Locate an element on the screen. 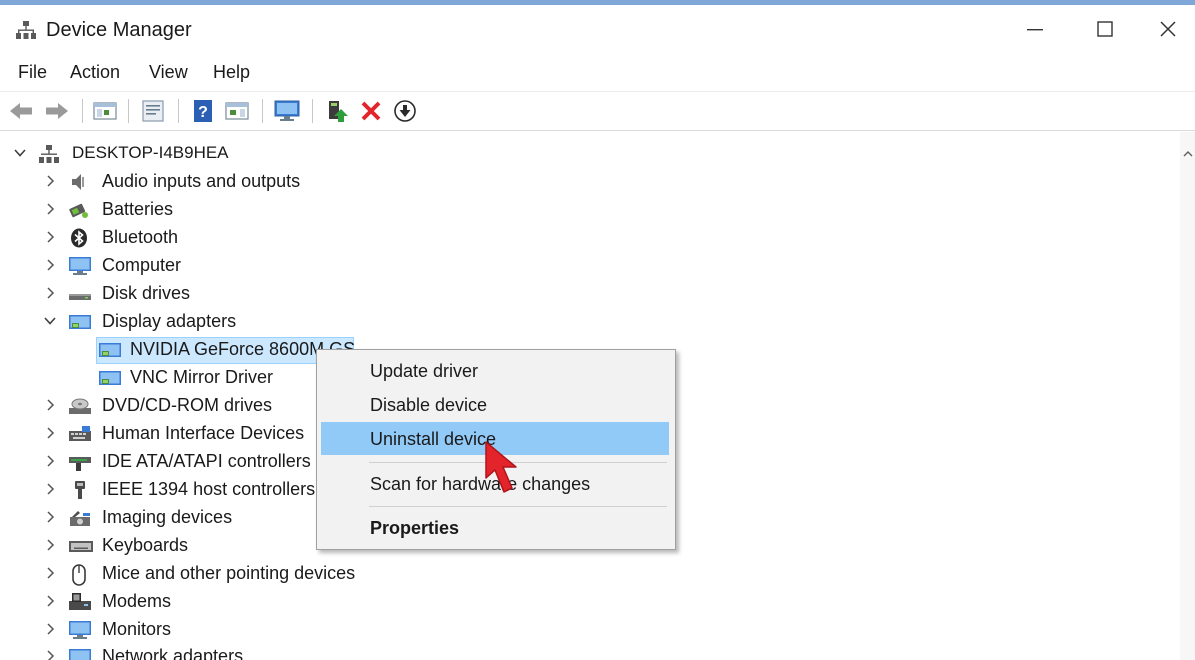 This screenshot has height=660, width=1195. category-label: Audio inputs and outputs is located at coordinates (201, 181).